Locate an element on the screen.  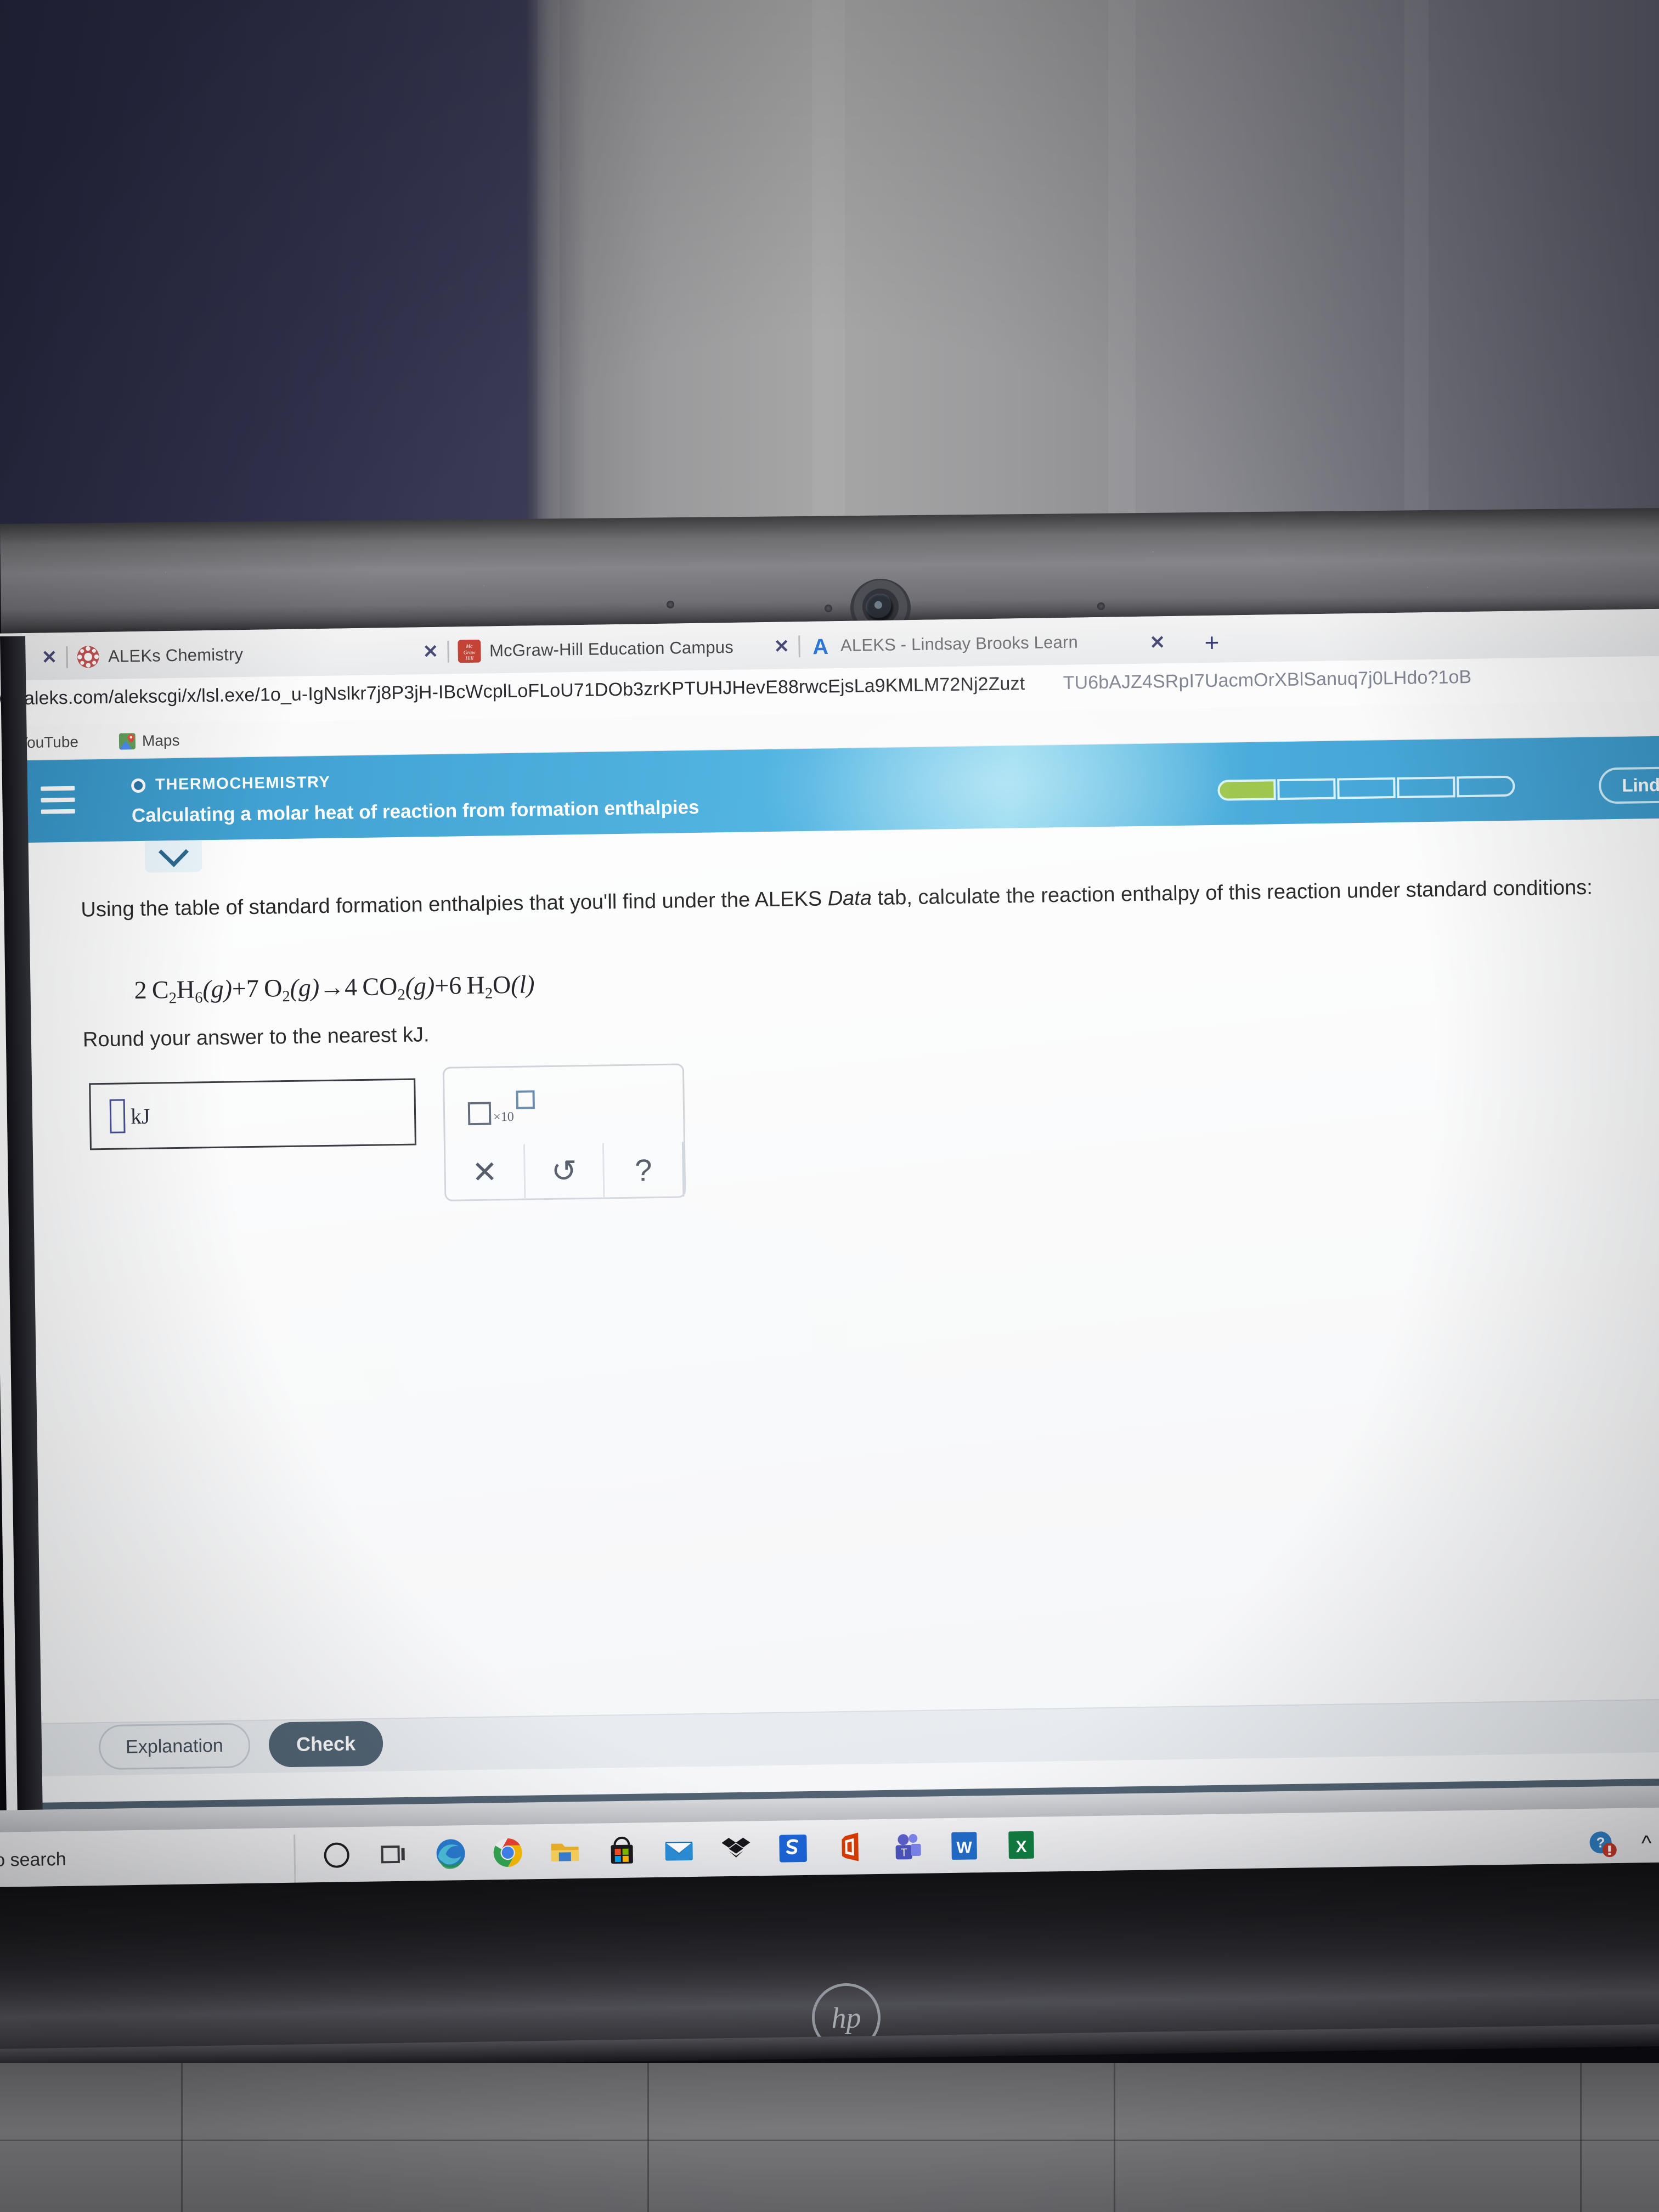
microsoft-office-icon is located at coordinates (850, 1847).